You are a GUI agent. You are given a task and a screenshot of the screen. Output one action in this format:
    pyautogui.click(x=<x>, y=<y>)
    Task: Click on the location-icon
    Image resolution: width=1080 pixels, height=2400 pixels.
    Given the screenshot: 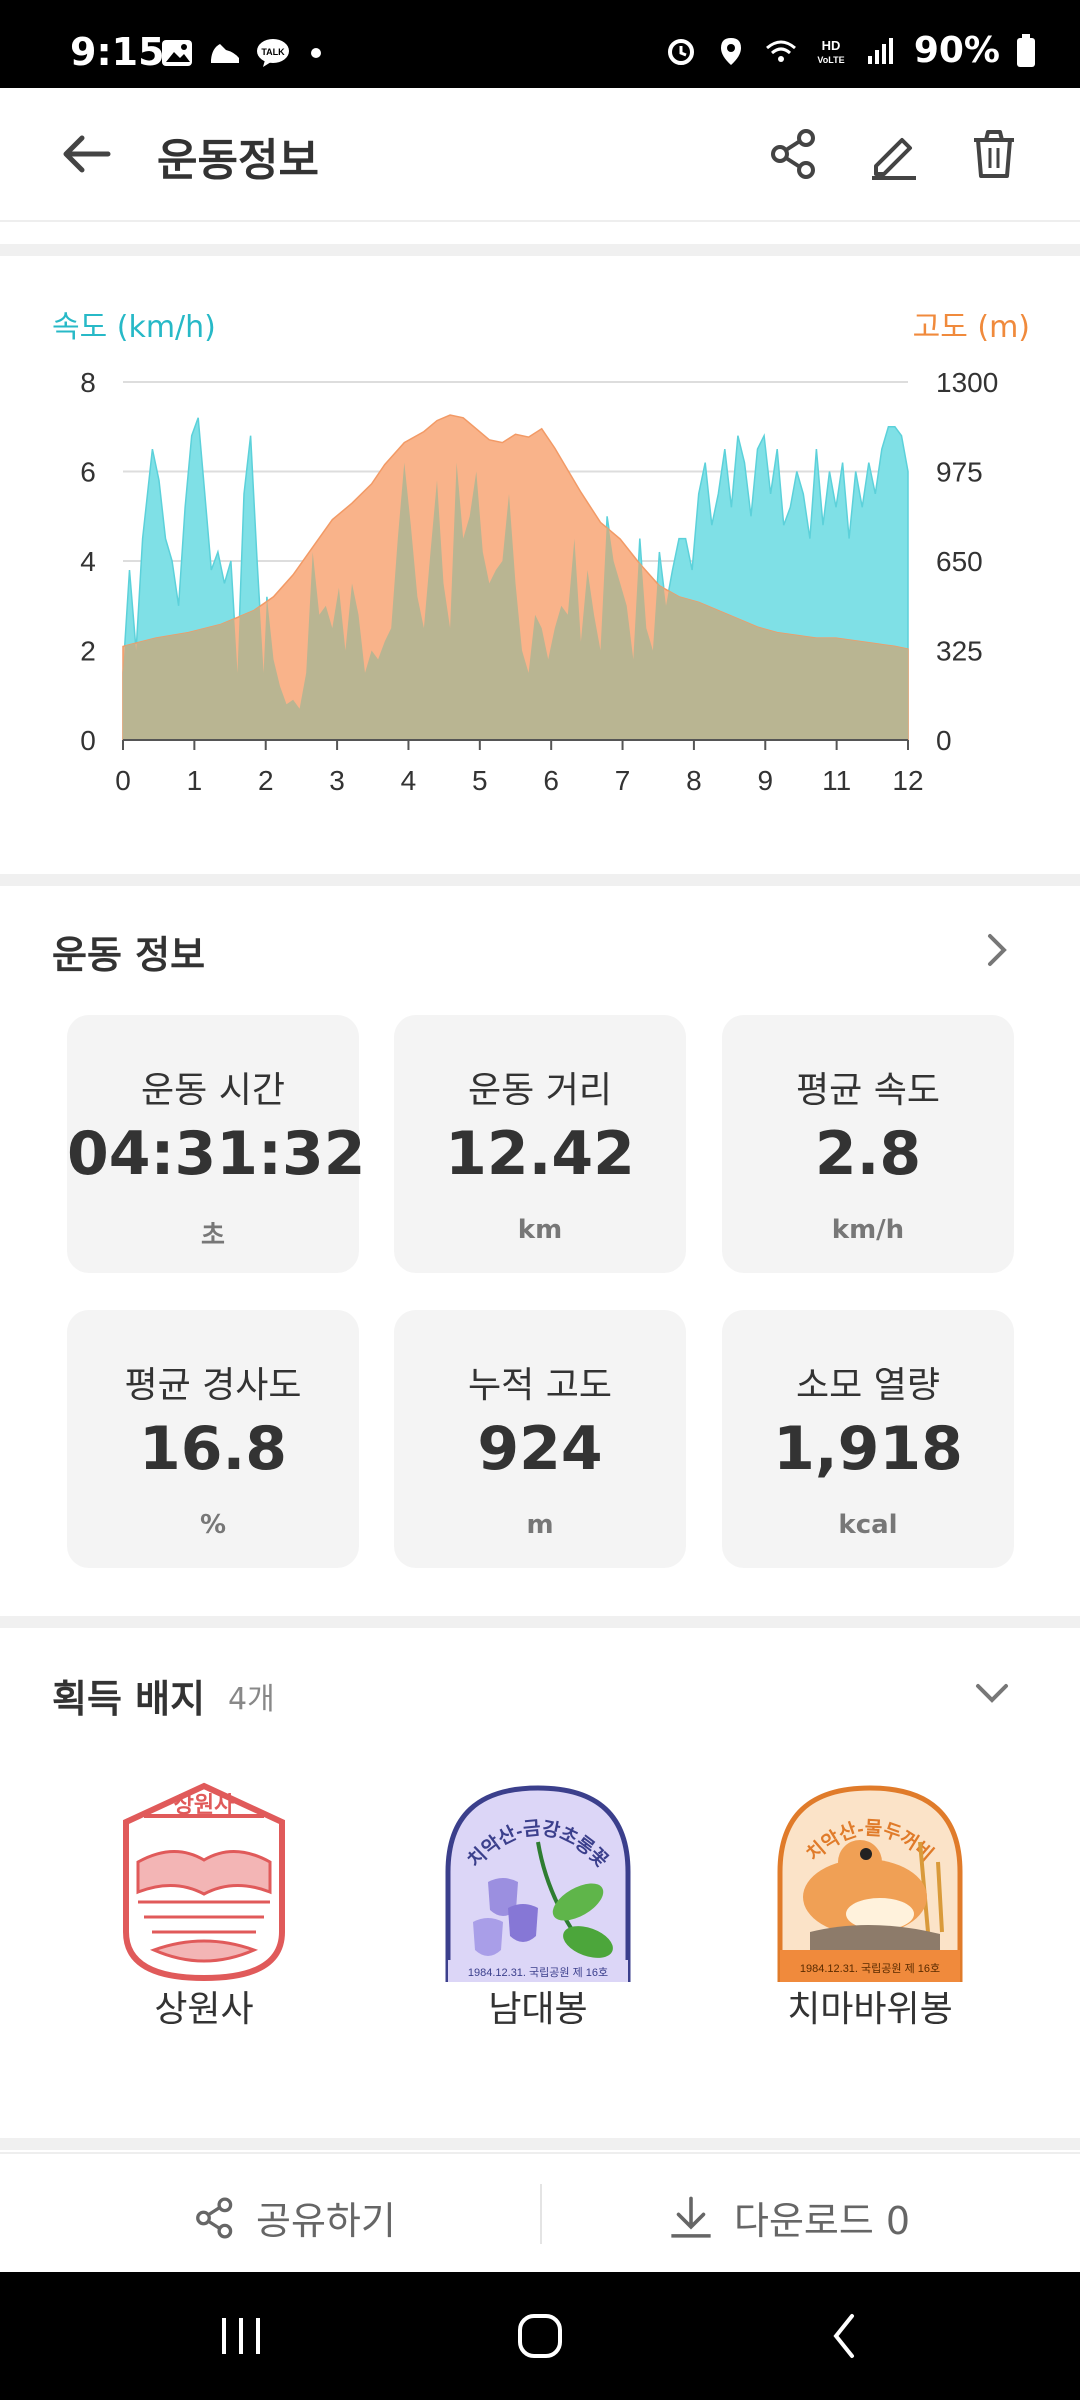 What is the action you would take?
    pyautogui.click(x=730, y=51)
    